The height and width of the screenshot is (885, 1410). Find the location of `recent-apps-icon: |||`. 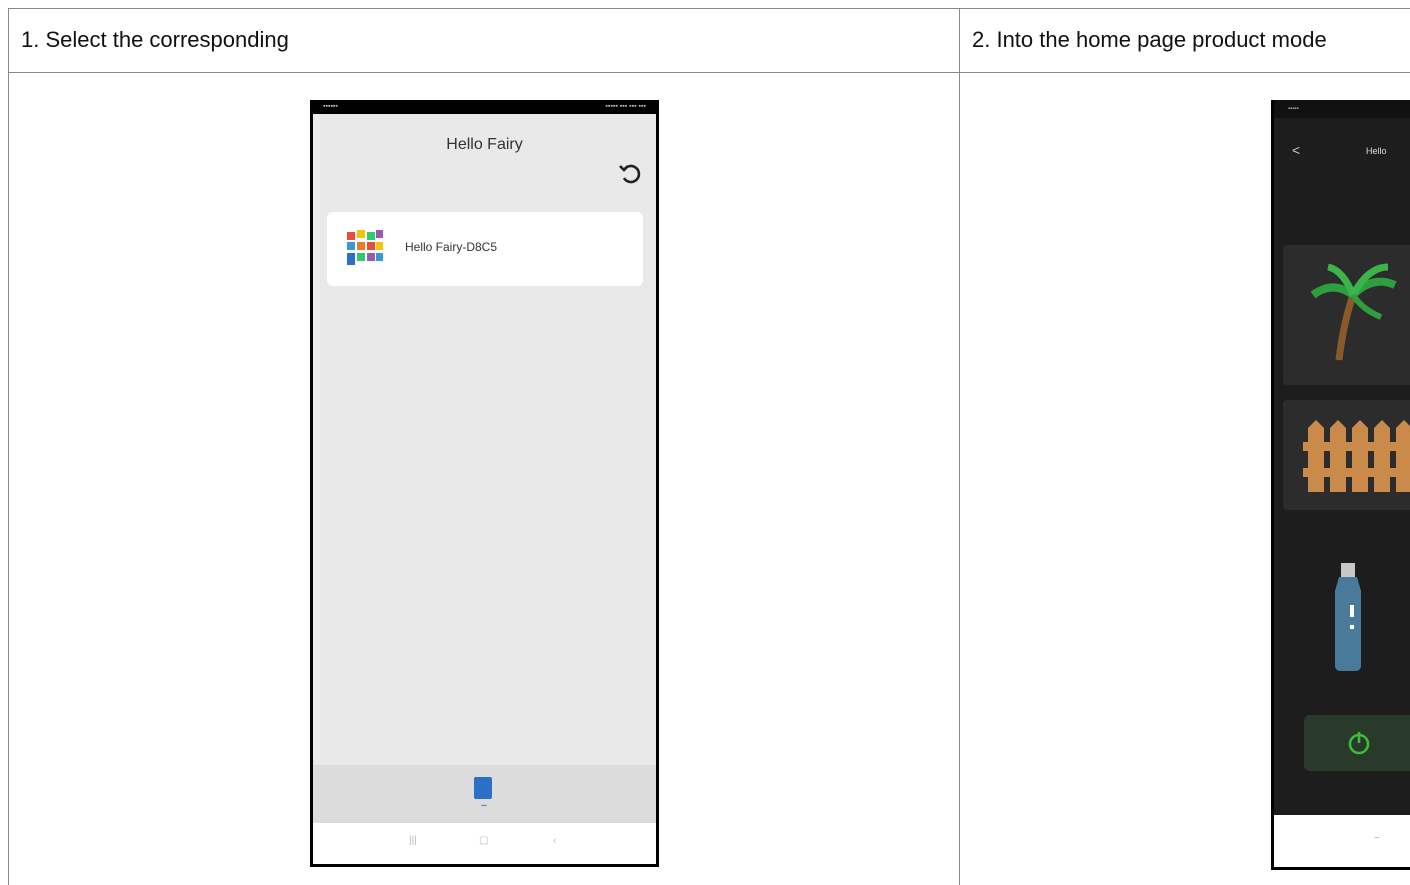

recent-apps-icon: ||| is located at coordinates (413, 840).